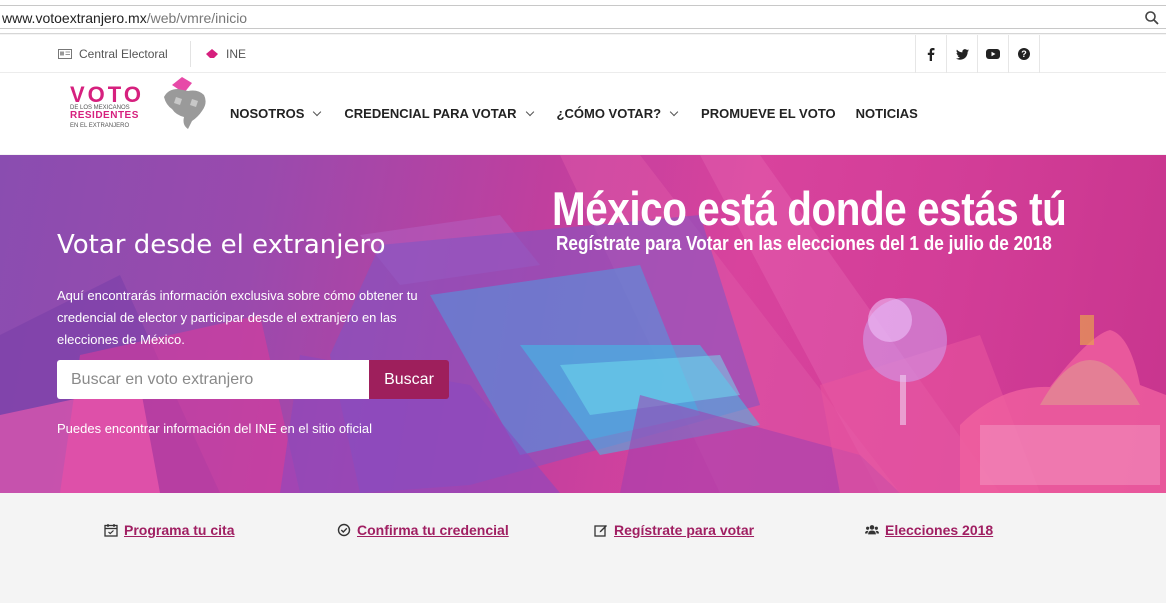  I want to click on url-text: www.votoextranjero.mx/web/vmre/inicio, so click(124, 18).